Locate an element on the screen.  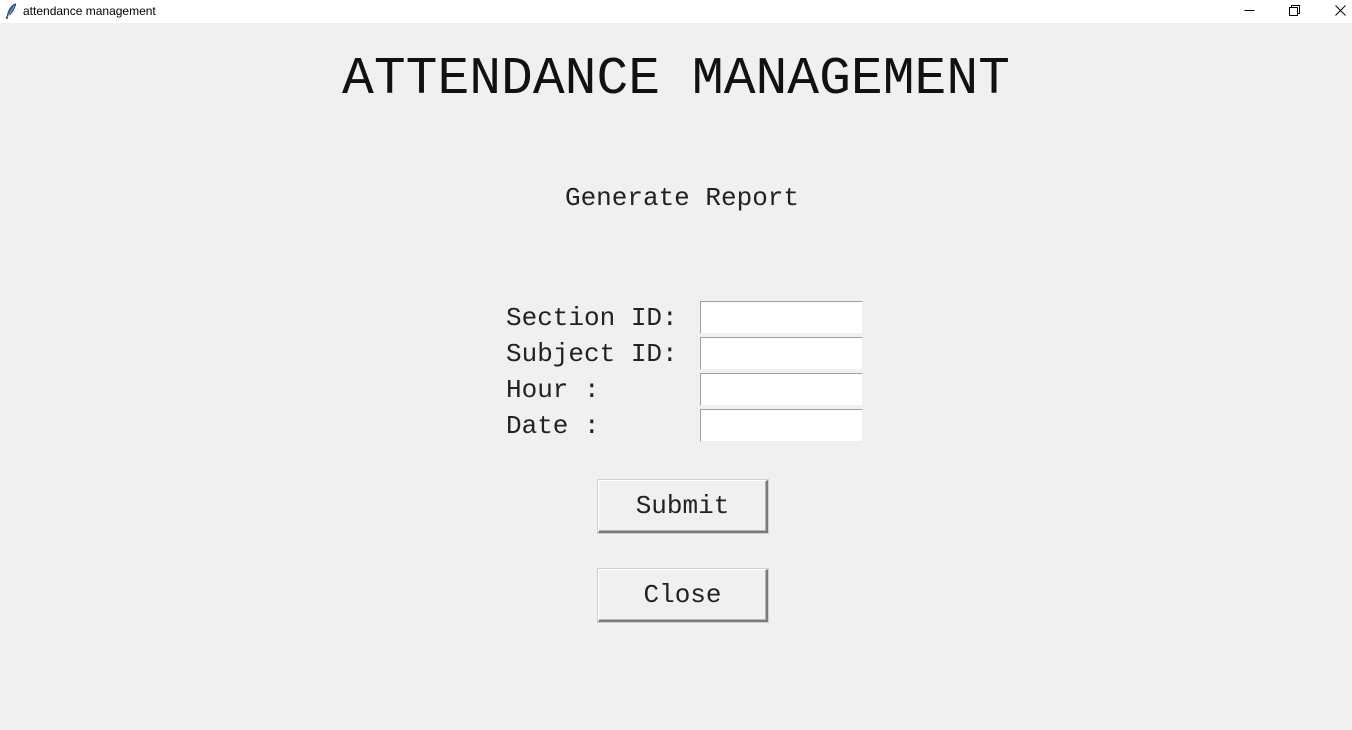
date-label: Date : is located at coordinates (553, 426).